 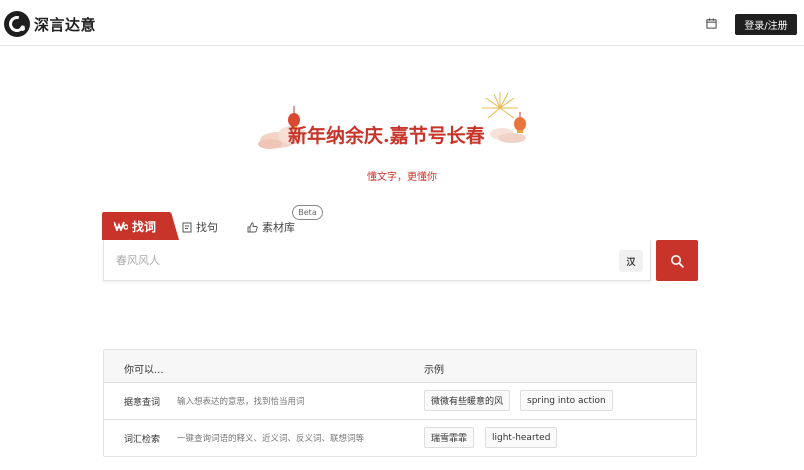 What do you see at coordinates (207, 227) in the screenshot?
I see `tab-find-sentence-label: 找句` at bounding box center [207, 227].